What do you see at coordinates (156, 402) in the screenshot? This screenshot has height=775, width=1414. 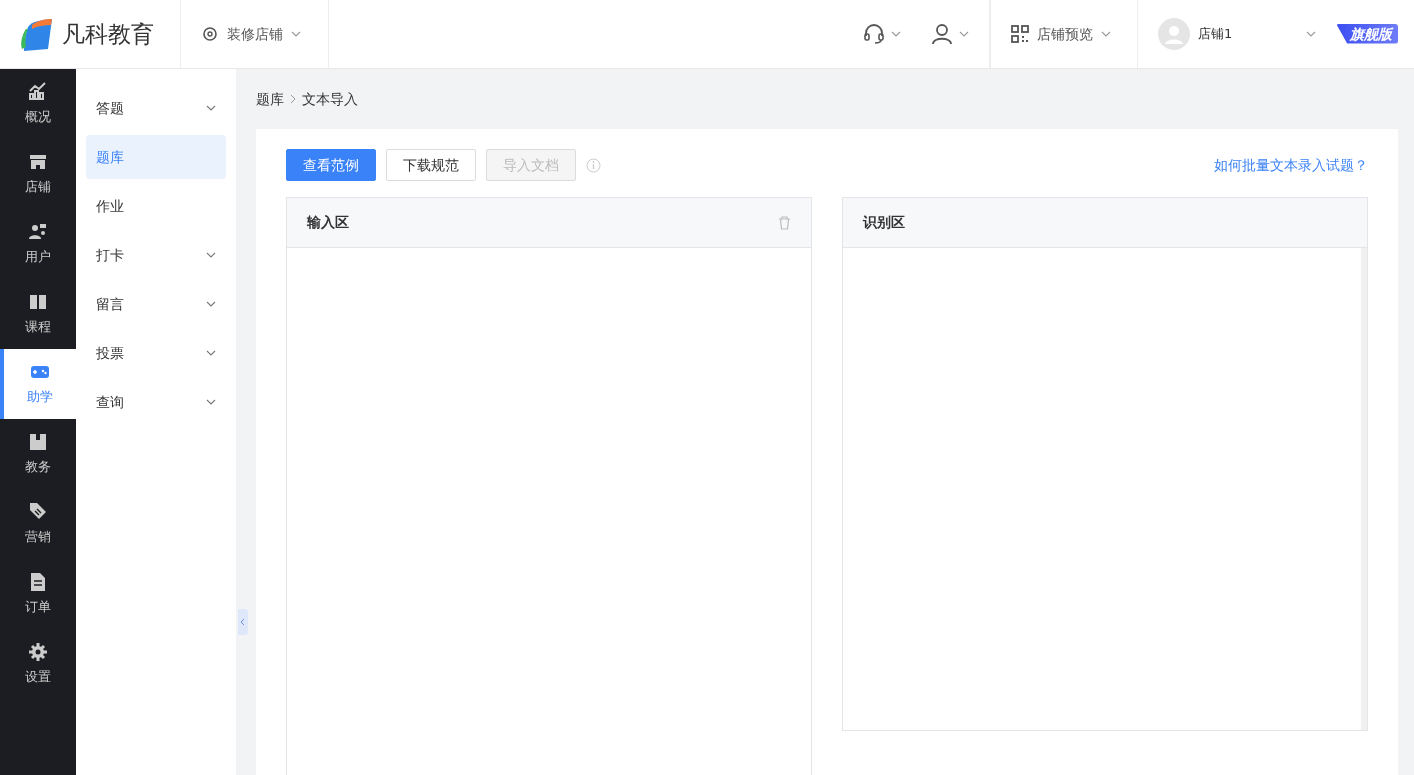 I see `submenu-item: 查询` at bounding box center [156, 402].